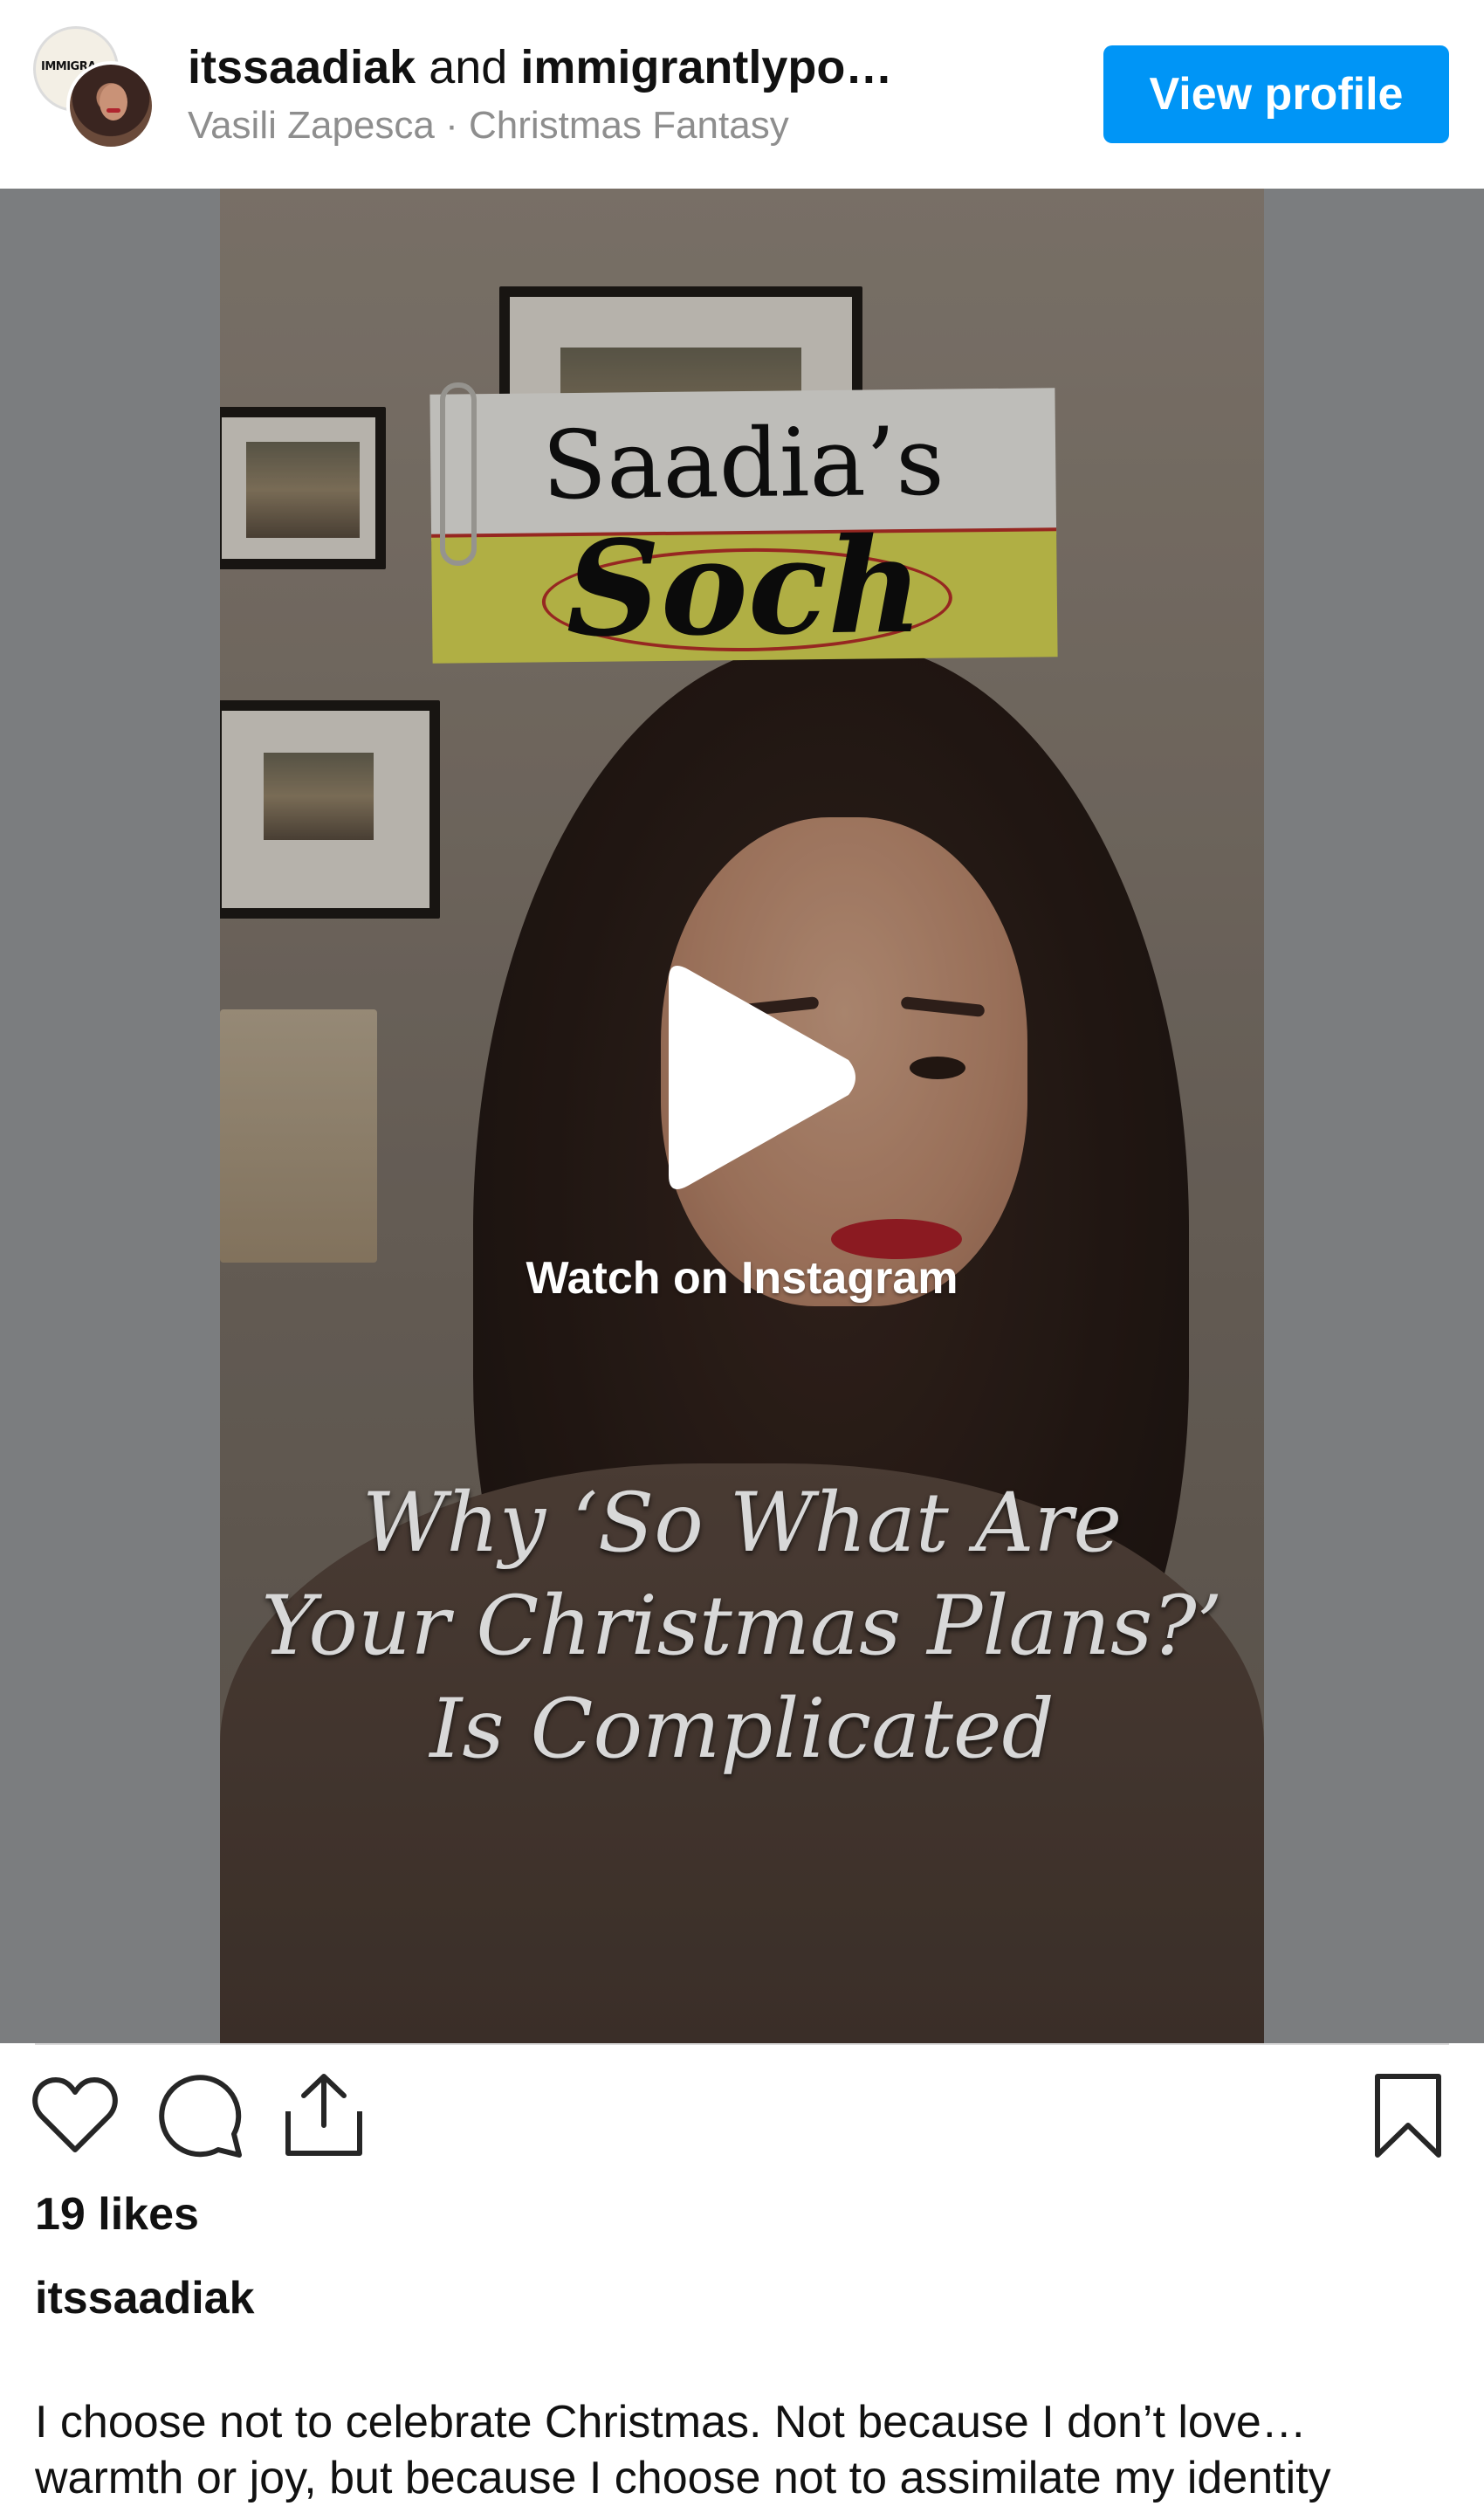 Image resolution: width=1484 pixels, height=2506 pixels. What do you see at coordinates (302, 67) in the screenshot?
I see `author-link-itssaadiak: itssaadiak` at bounding box center [302, 67].